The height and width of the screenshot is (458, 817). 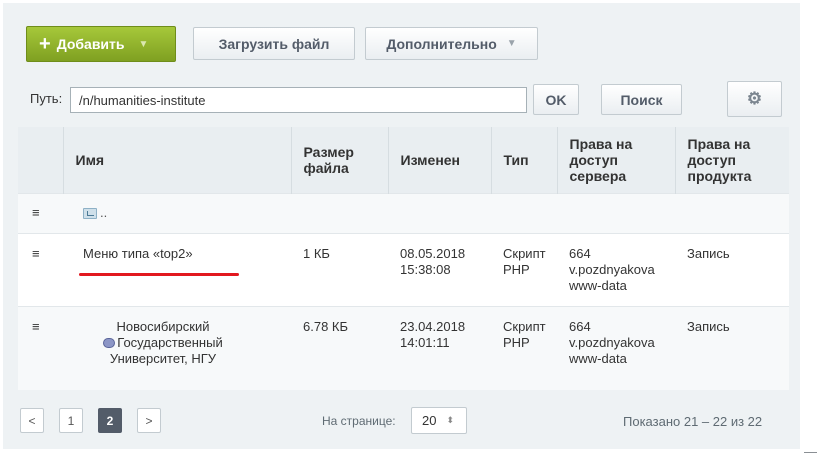 What do you see at coordinates (339, 347) in the screenshot?
I see `file-size: 6.78 КБ` at bounding box center [339, 347].